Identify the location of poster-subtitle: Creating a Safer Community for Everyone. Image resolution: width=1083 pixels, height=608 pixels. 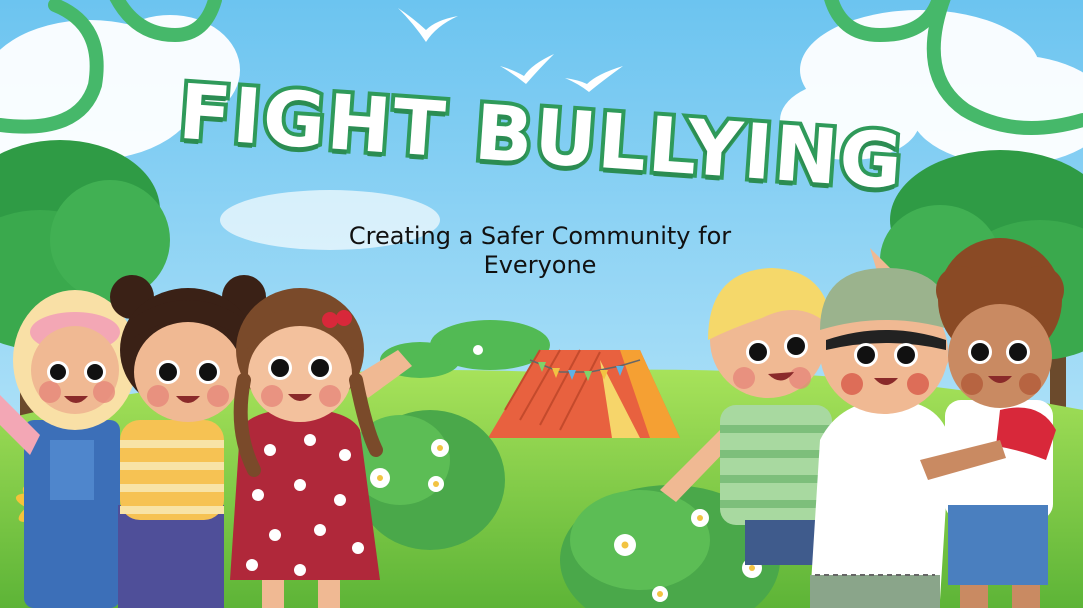
(540, 250).